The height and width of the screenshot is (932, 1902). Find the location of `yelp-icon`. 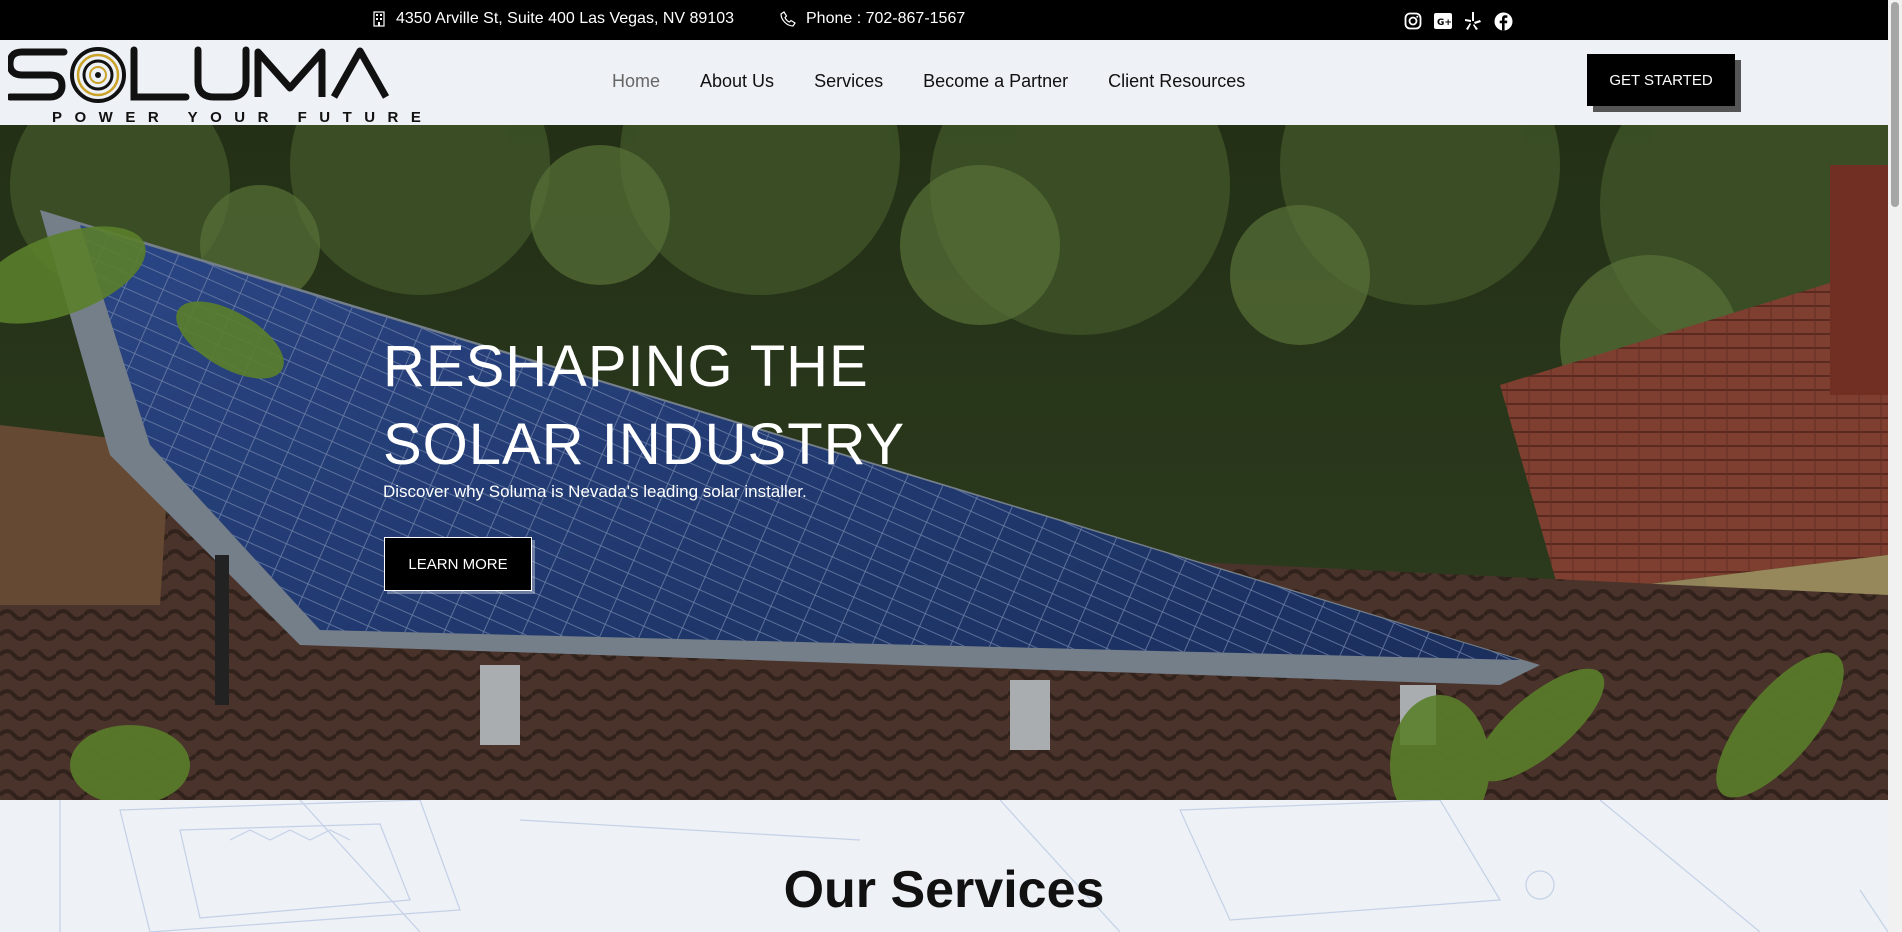

yelp-icon is located at coordinates (1473, 21).